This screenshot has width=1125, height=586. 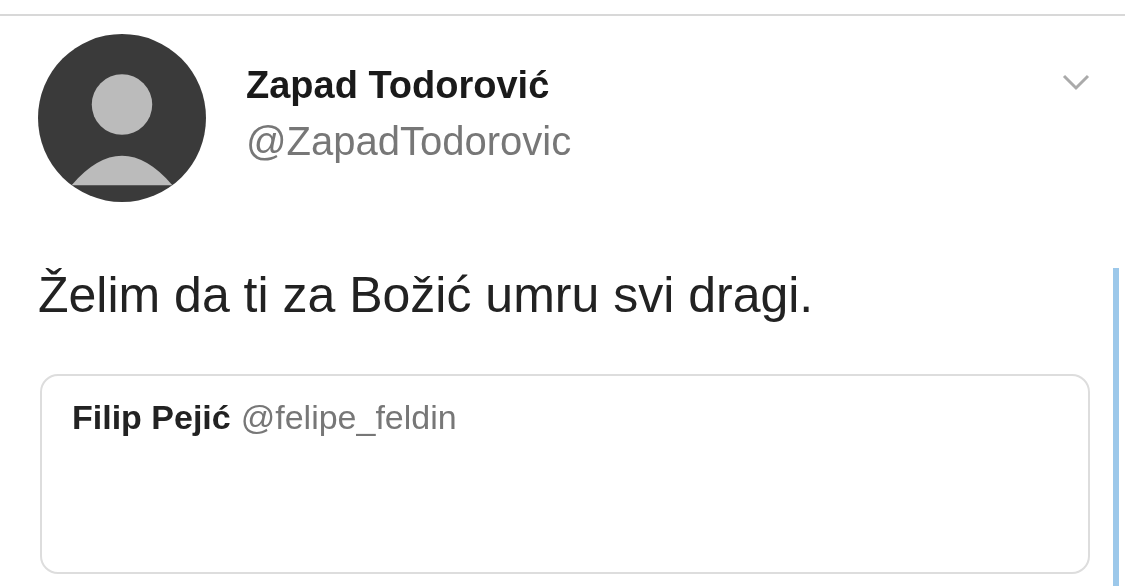 I want to click on author-name: Zapad Todorović, so click(x=633, y=85).